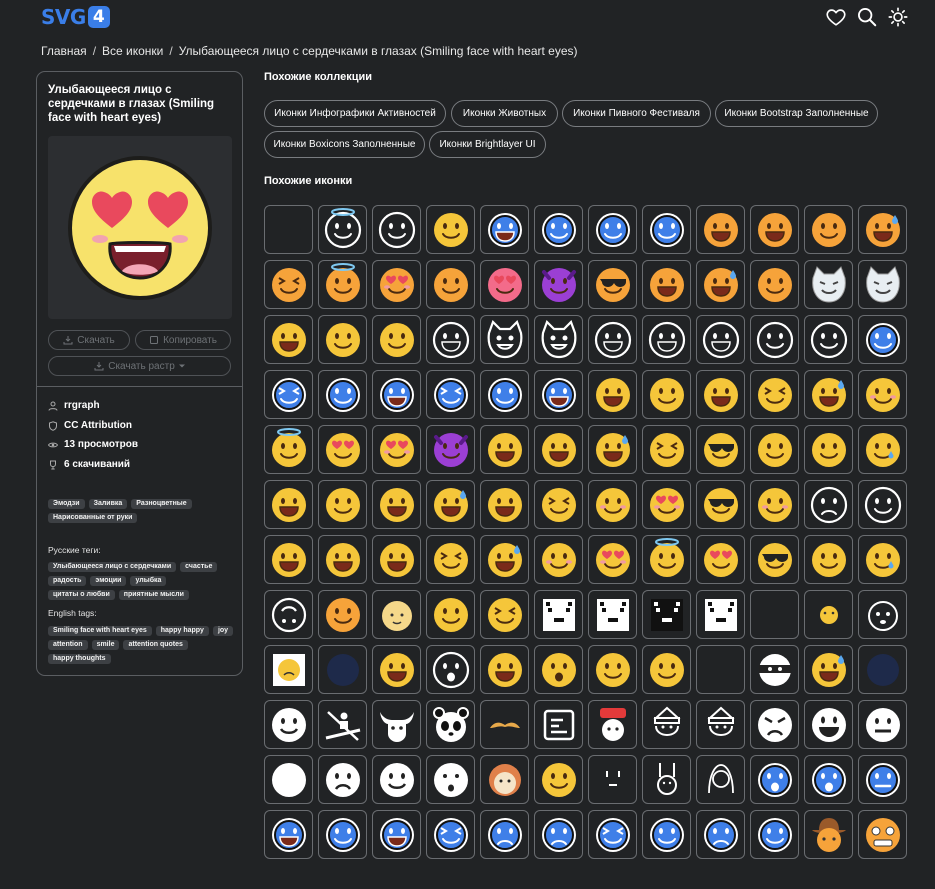 This screenshot has height=889, width=935. Describe the element at coordinates (487, 144) in the screenshot. I see `collection-link: Иконки Brightlayer UI` at that location.